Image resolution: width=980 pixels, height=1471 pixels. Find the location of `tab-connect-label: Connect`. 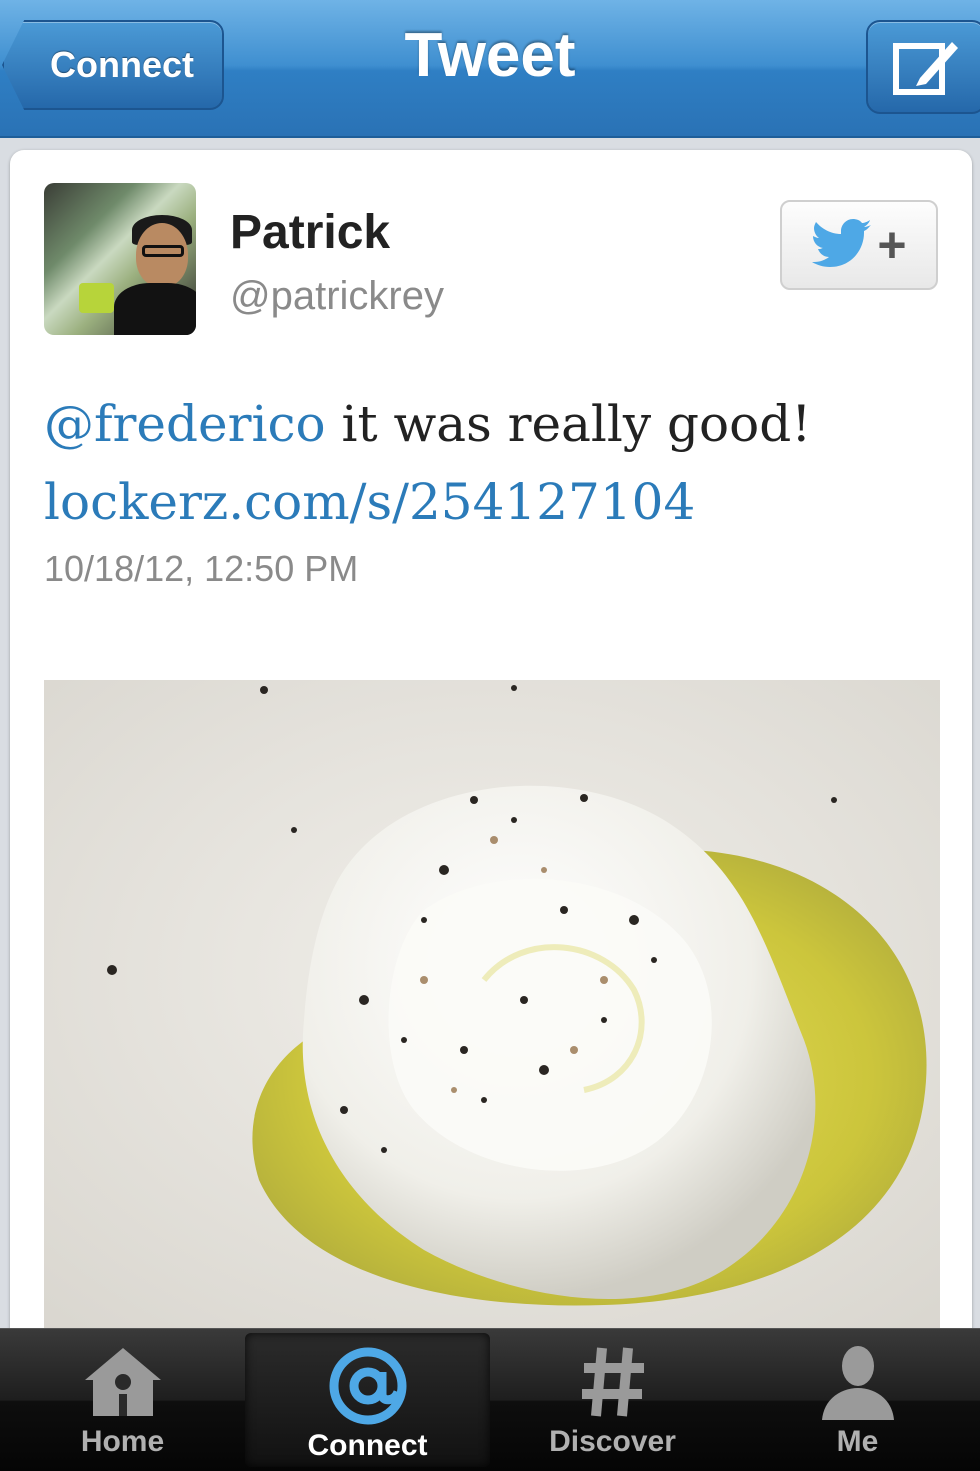

tab-connect-label: Connect is located at coordinates (367, 1445).